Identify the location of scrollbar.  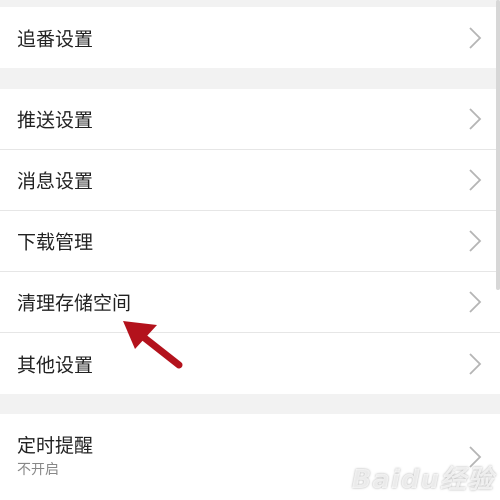
(498, 145).